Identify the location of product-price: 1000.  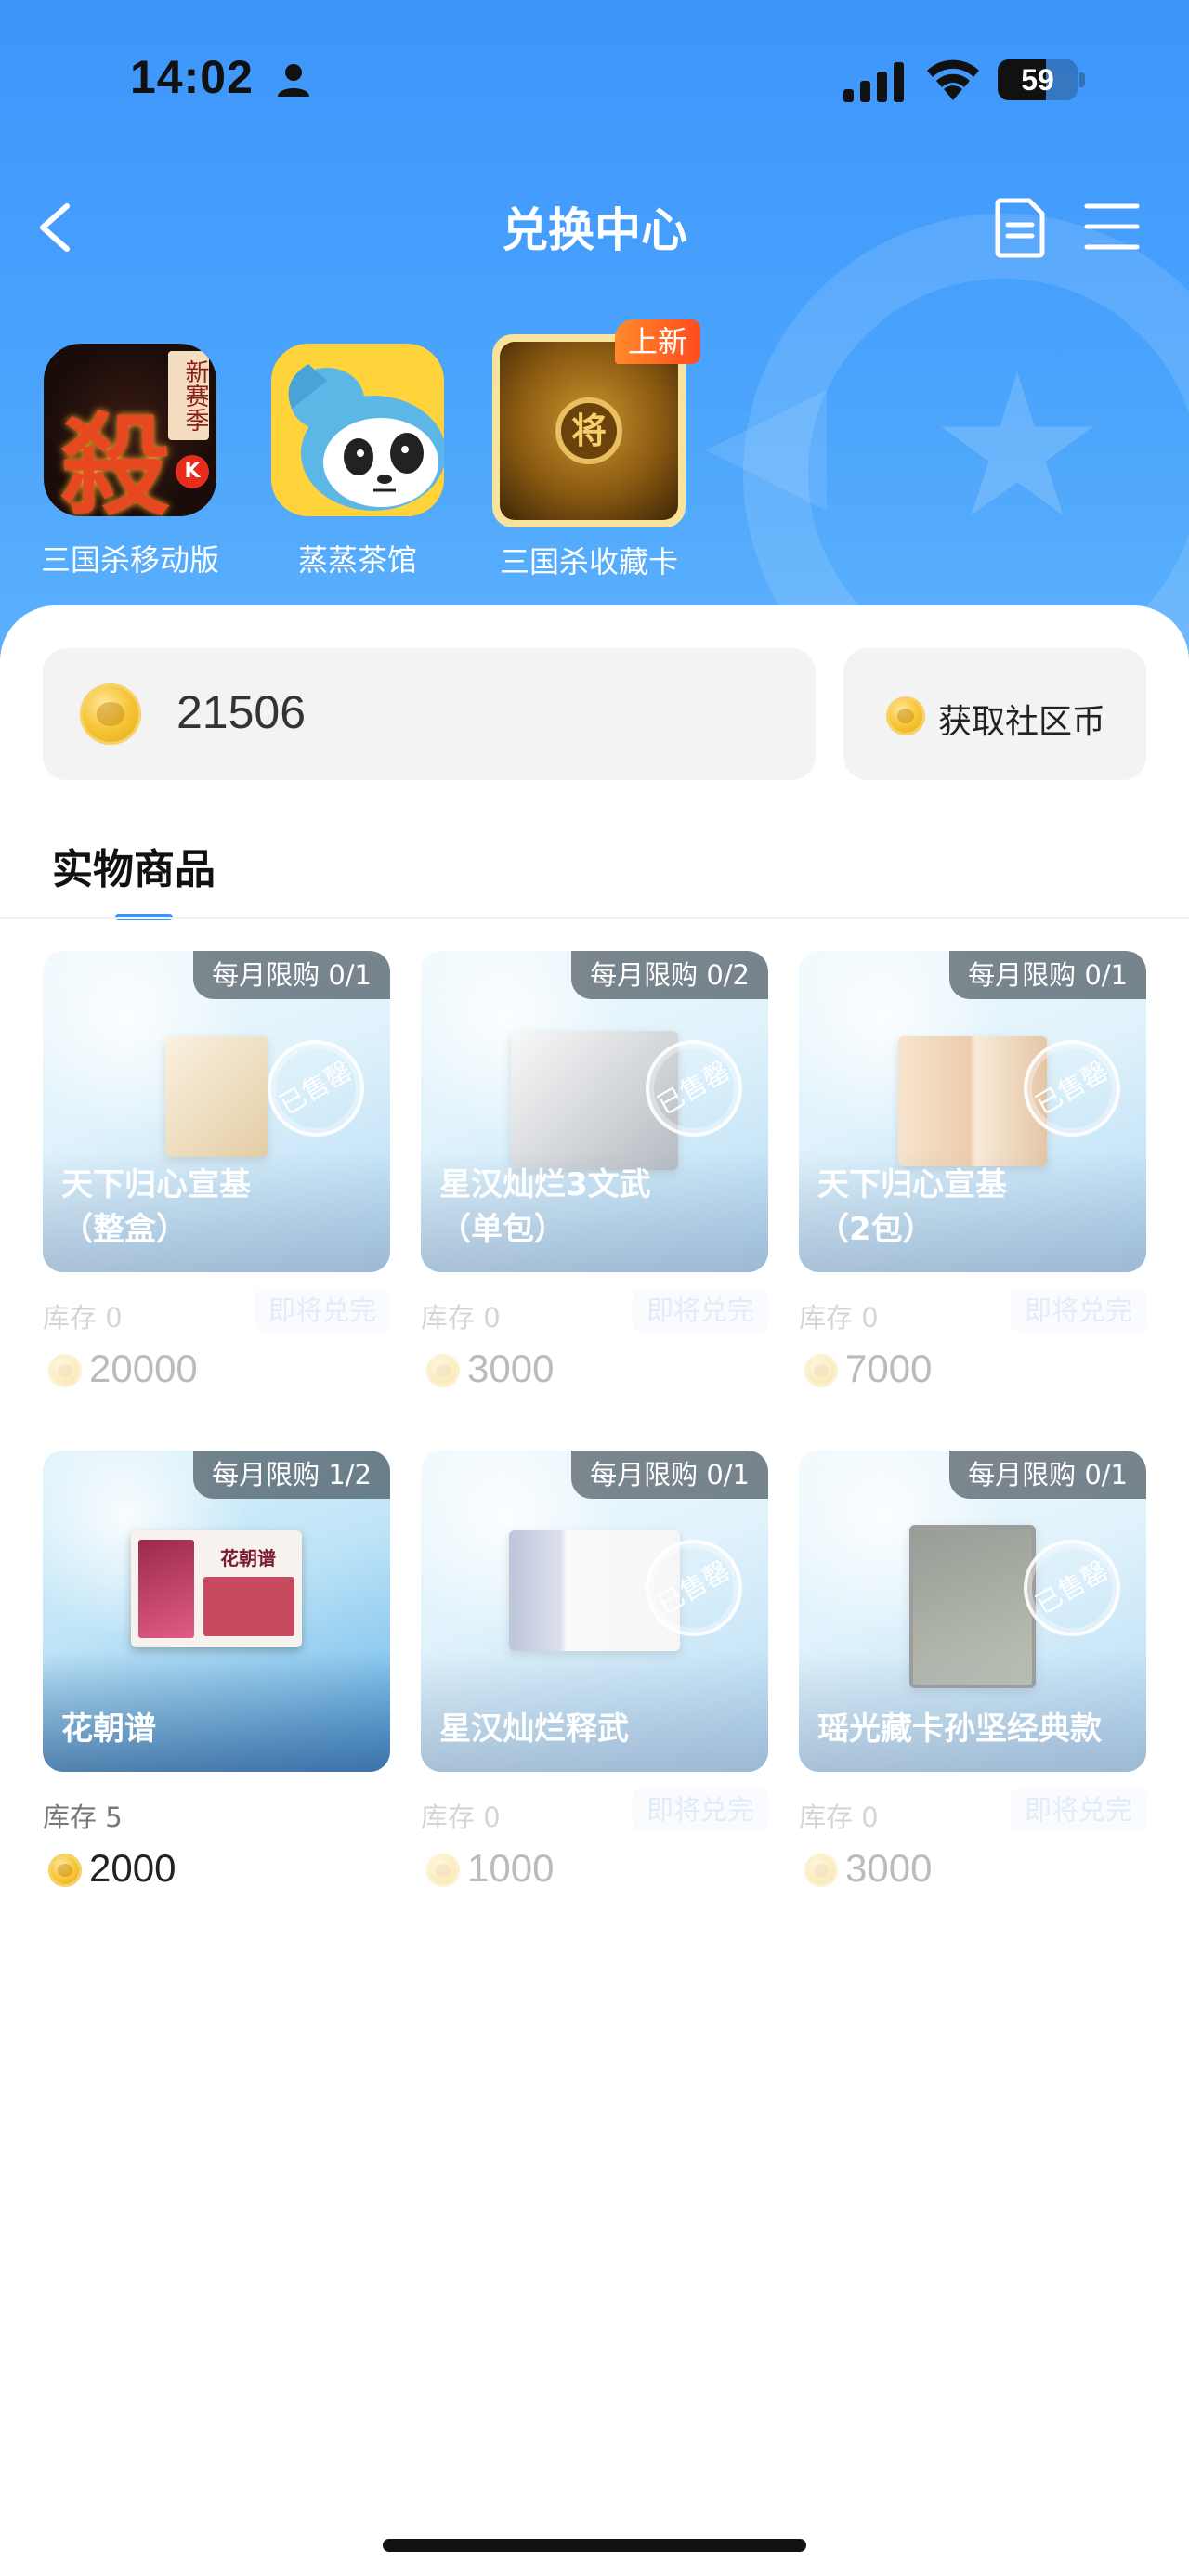
(511, 1868).